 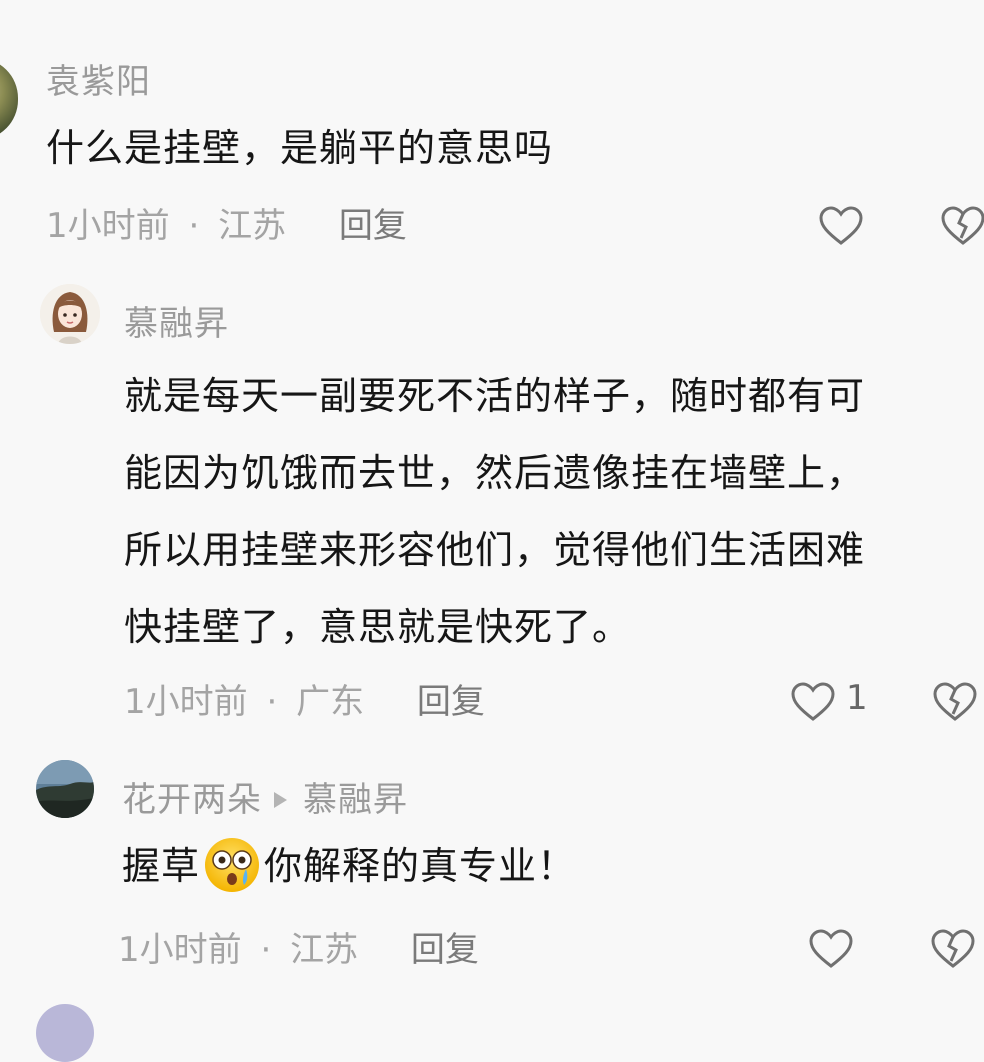 I want to click on username-line: 花开两朵 慕融昇, so click(x=265, y=796).